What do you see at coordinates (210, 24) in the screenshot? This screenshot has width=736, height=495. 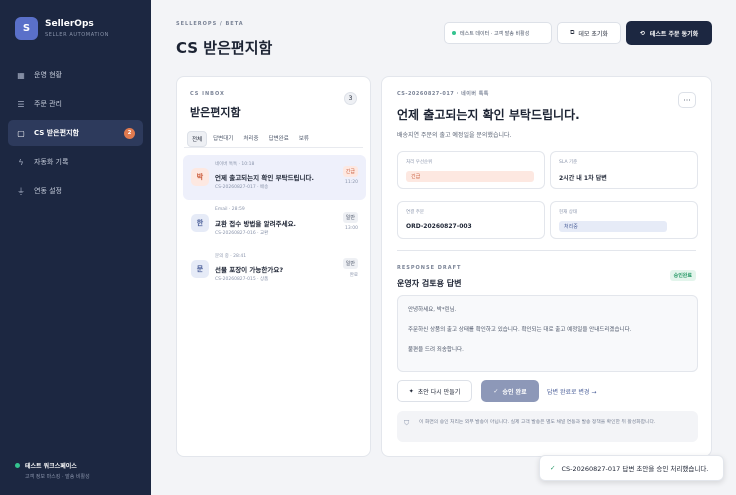 I see `breadcrumb: SELLEROPS / BETA` at bounding box center [210, 24].